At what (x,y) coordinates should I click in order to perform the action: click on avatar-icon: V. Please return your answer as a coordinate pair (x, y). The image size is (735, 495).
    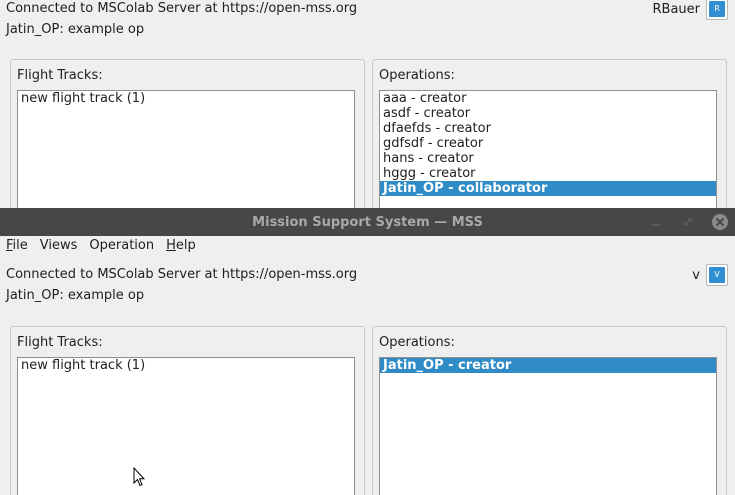
    Looking at the image, I should click on (717, 275).